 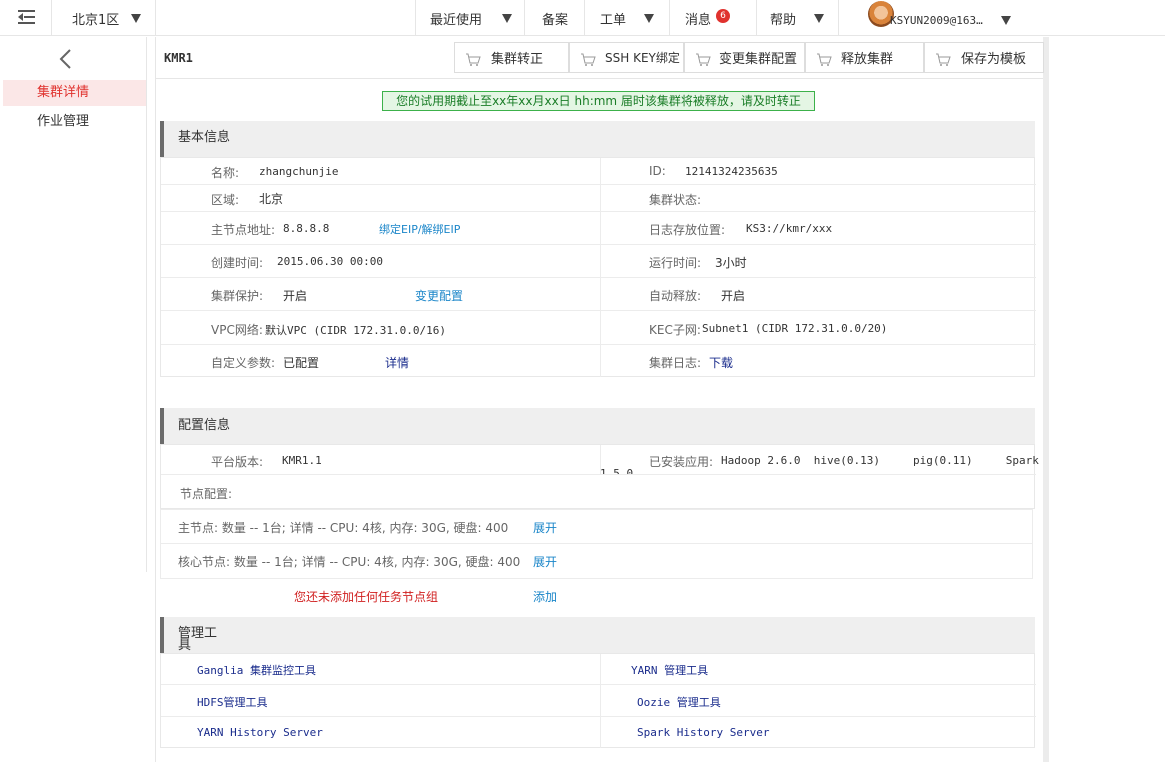 I want to click on table-row: 节点配置:, so click(x=598, y=492).